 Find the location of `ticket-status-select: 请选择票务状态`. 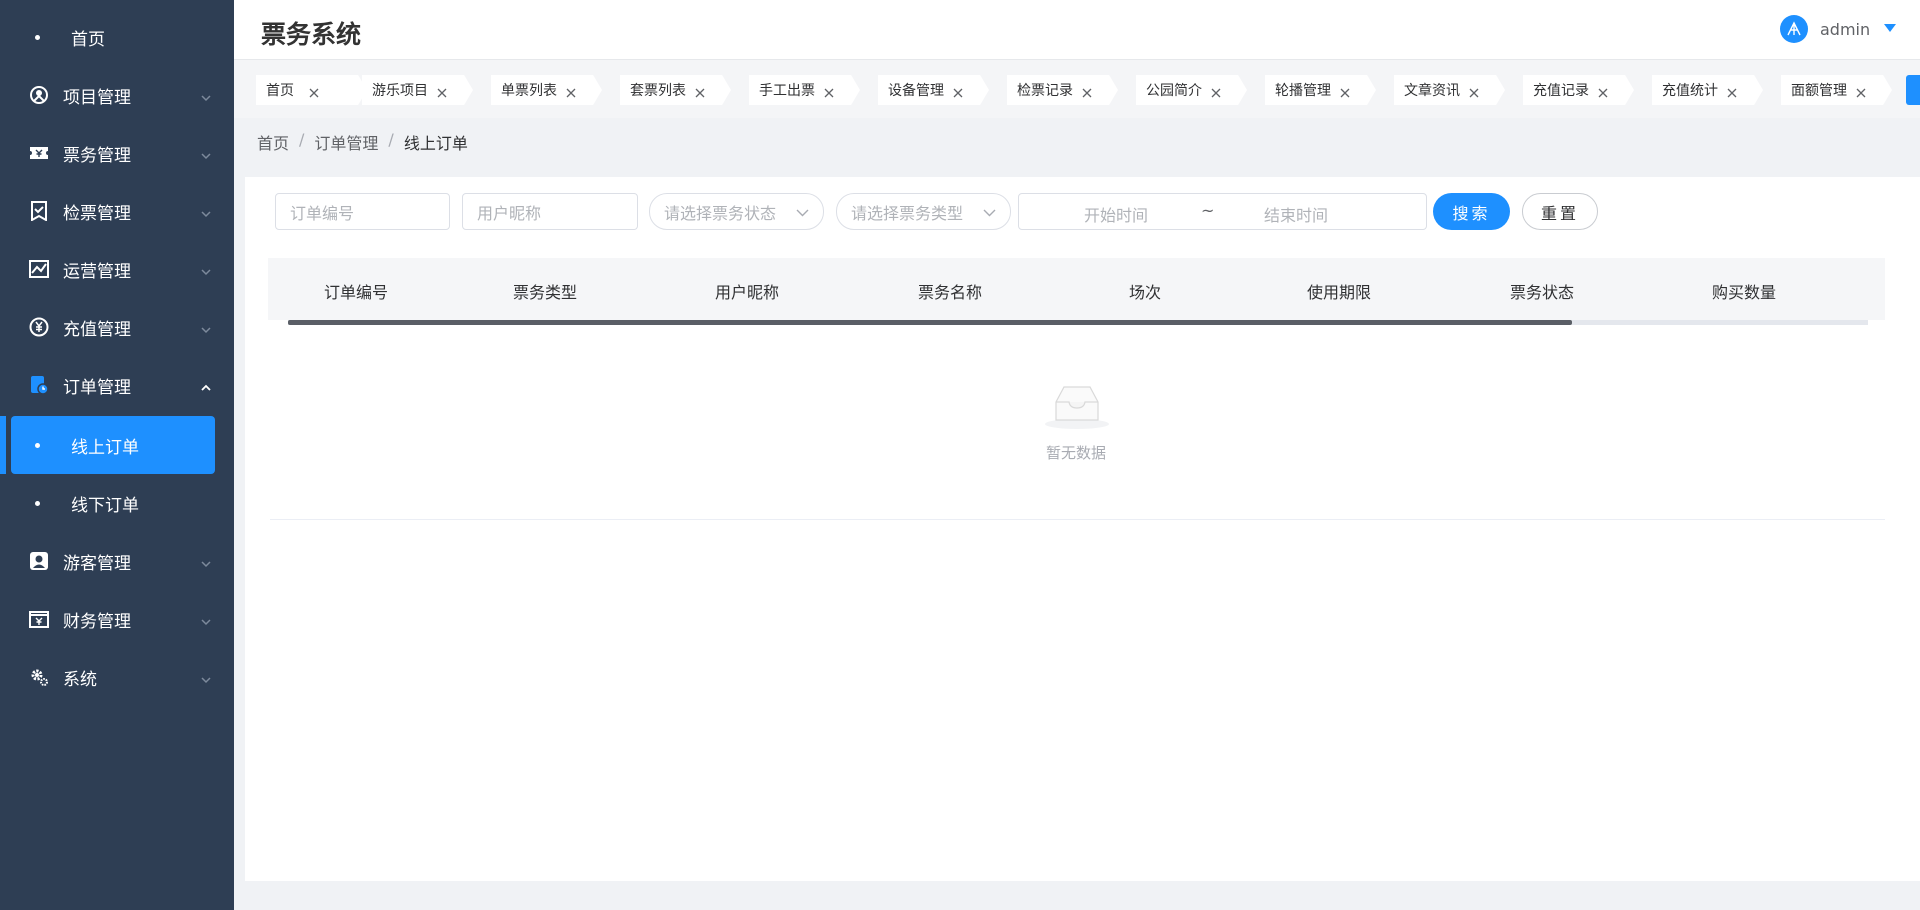

ticket-status-select: 请选择票务状态 is located at coordinates (736, 211).